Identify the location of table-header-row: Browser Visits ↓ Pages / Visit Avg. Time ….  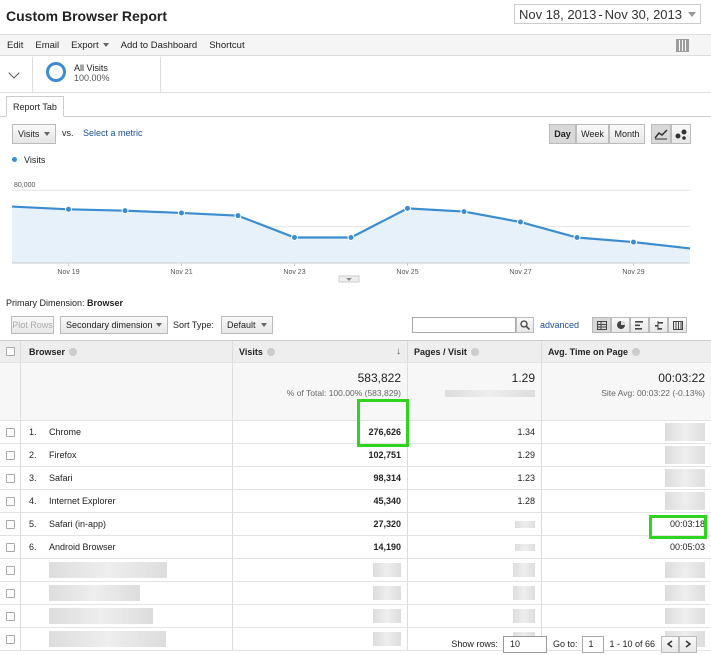
(355, 352).